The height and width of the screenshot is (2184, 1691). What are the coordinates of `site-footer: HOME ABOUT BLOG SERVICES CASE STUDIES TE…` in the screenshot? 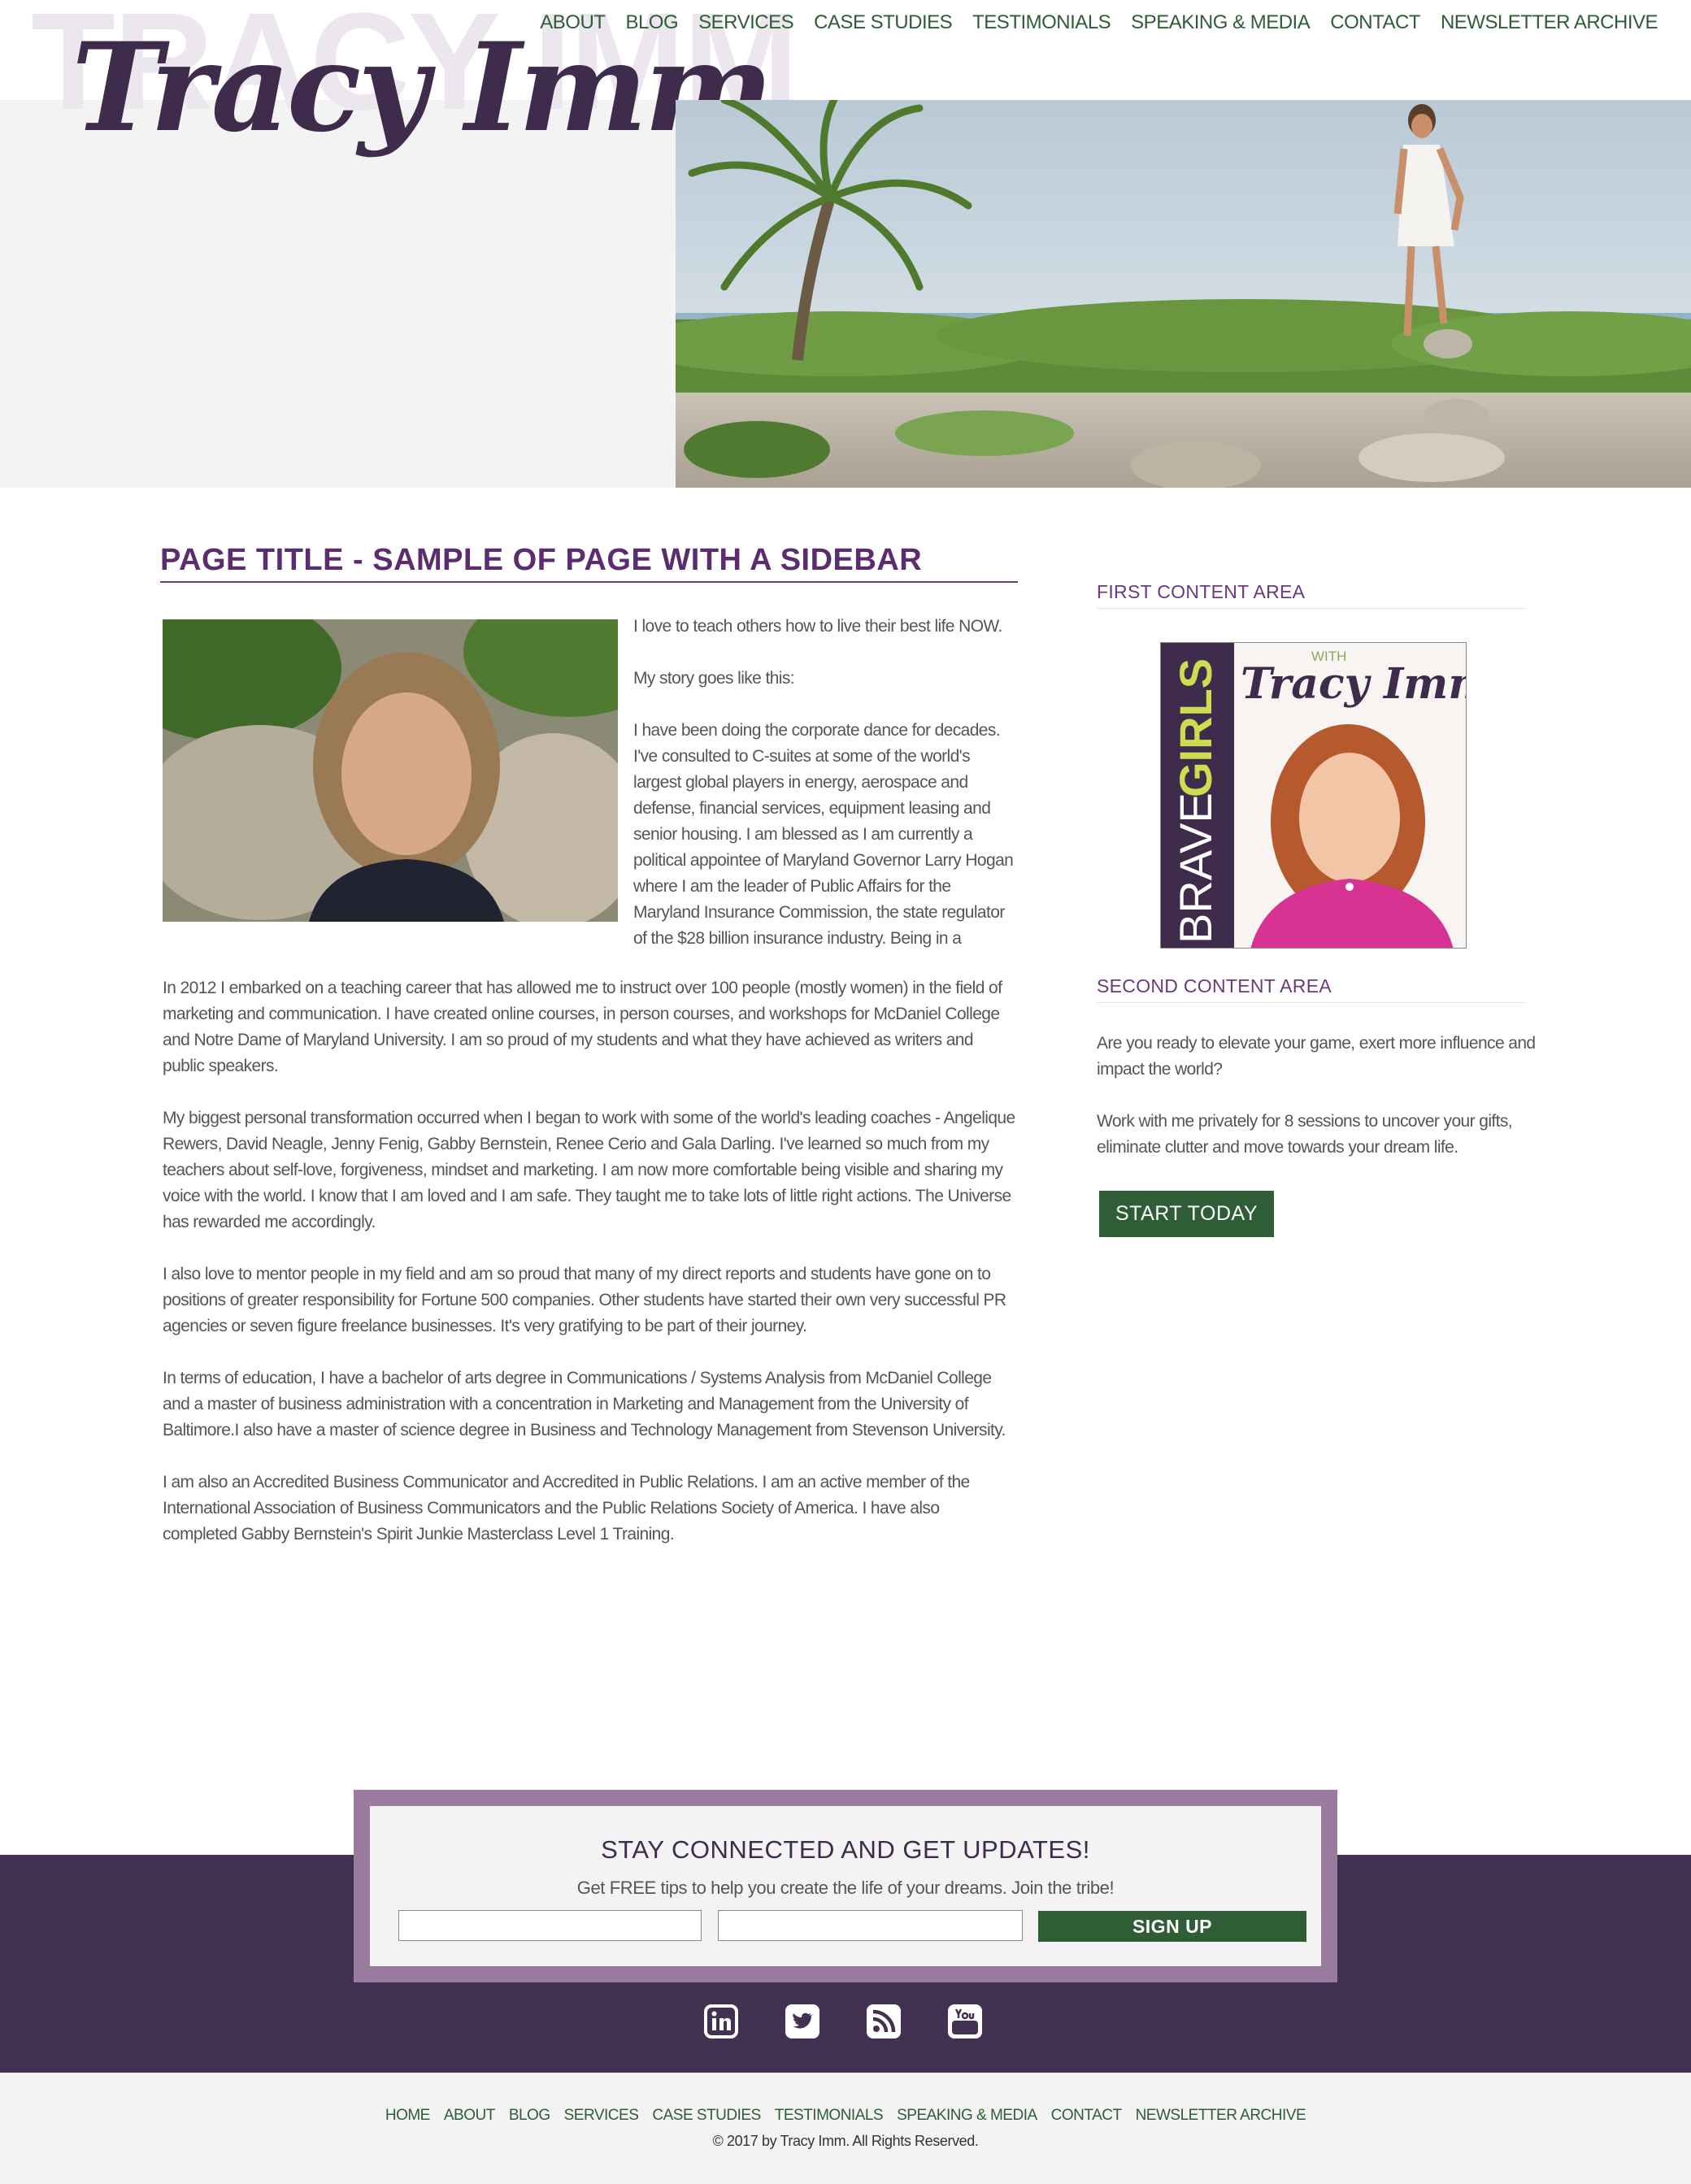 It's located at (845, 2128).